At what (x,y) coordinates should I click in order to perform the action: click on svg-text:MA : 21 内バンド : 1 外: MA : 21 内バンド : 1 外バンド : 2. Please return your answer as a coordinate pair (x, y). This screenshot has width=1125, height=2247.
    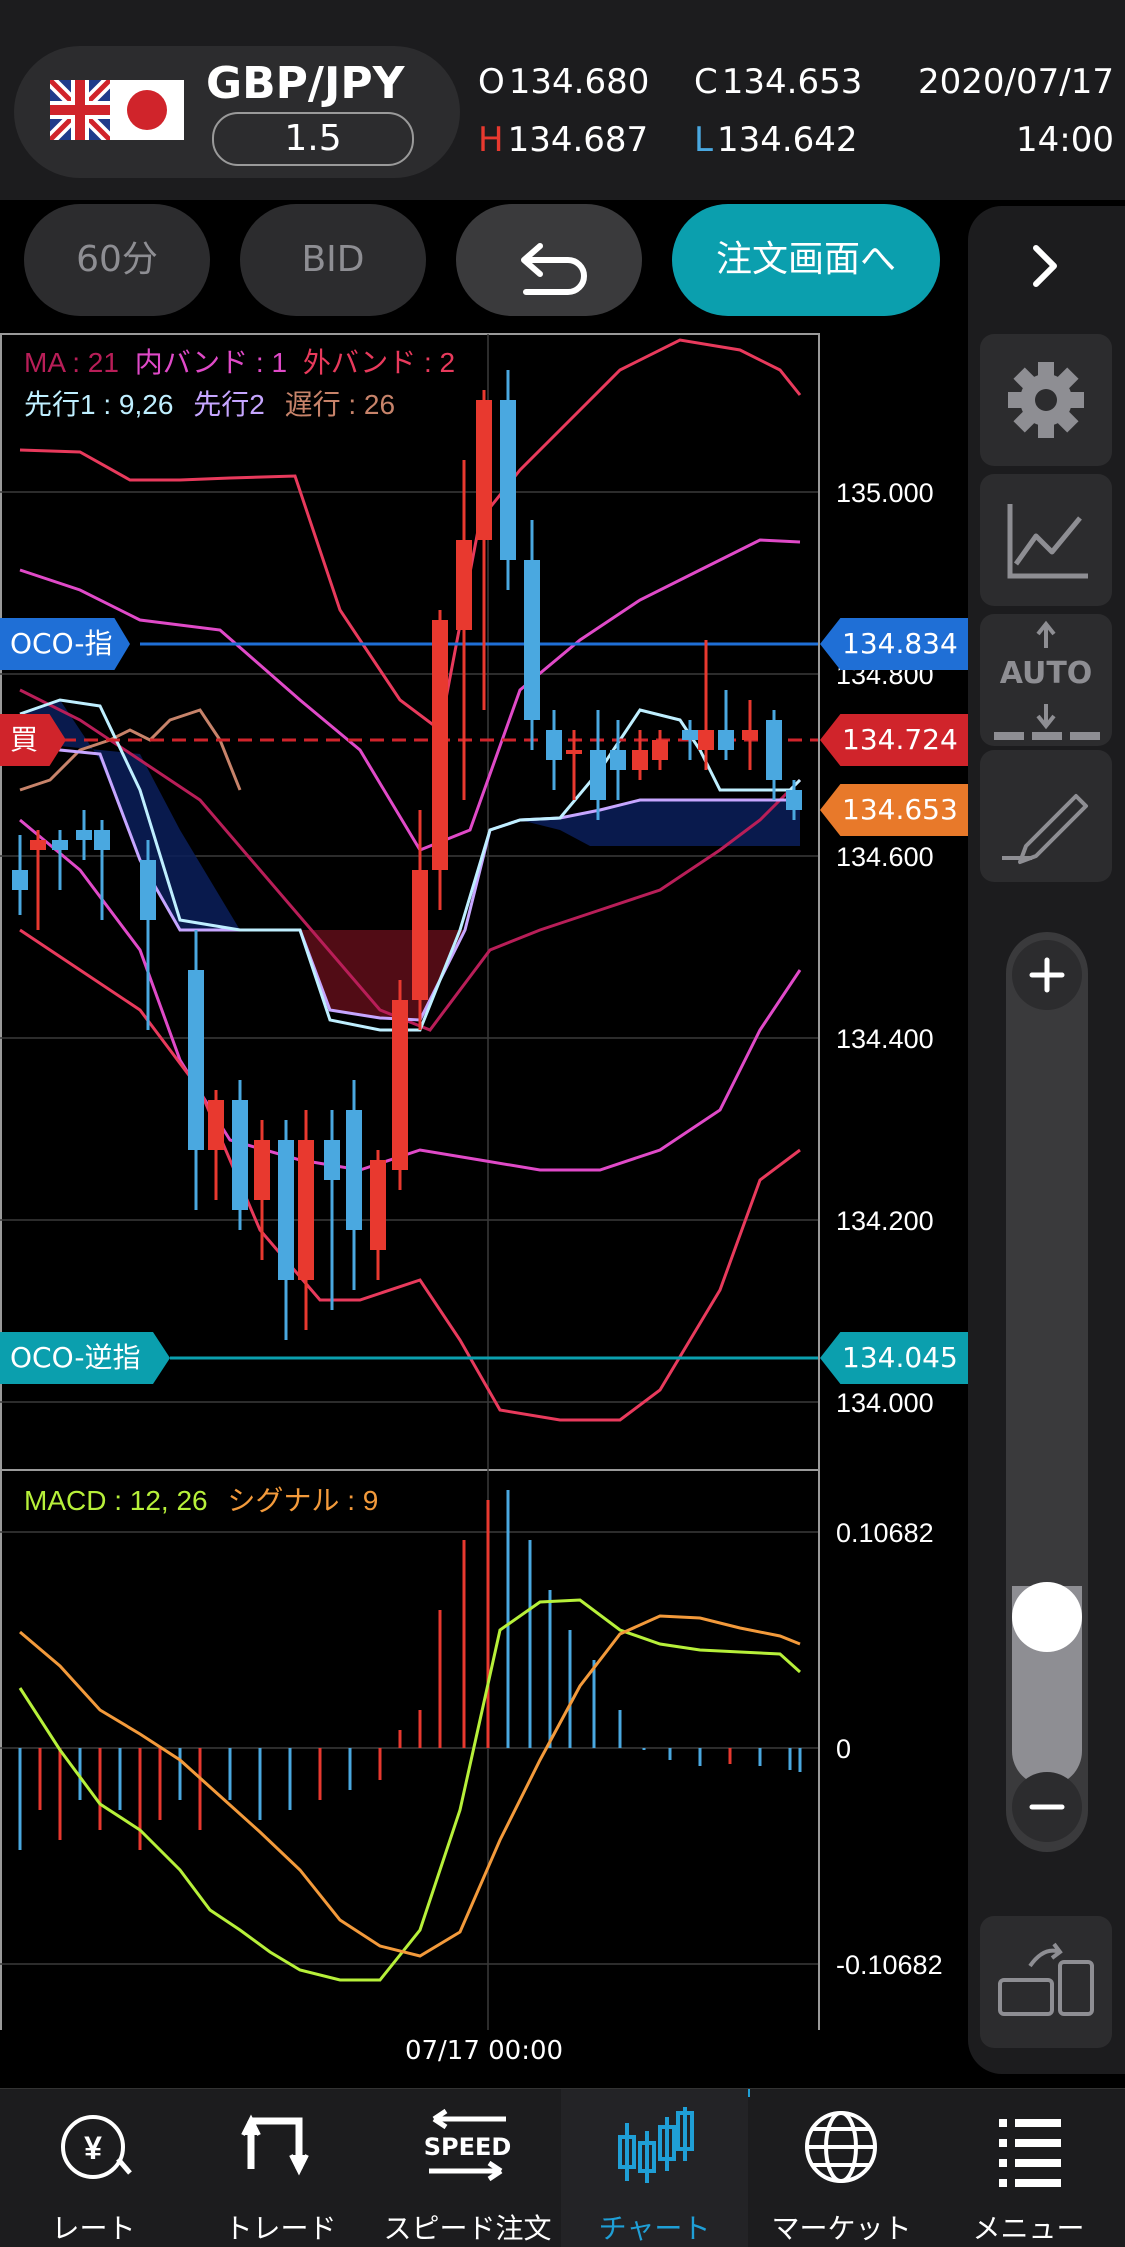
    Looking at the image, I should click on (239, 362).